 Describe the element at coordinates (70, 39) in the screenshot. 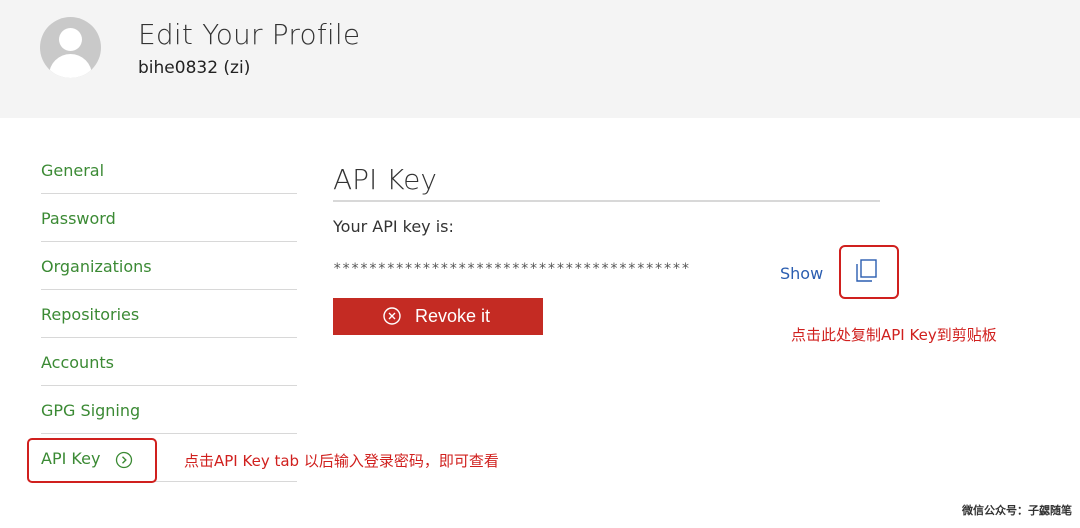

I see `avatar-head` at that location.